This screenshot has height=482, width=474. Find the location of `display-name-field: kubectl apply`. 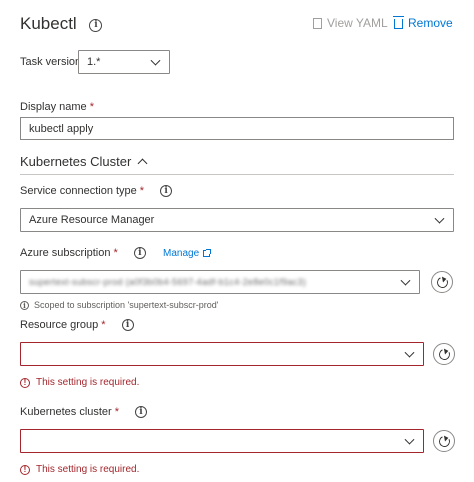

display-name-field: kubectl apply is located at coordinates (237, 128).